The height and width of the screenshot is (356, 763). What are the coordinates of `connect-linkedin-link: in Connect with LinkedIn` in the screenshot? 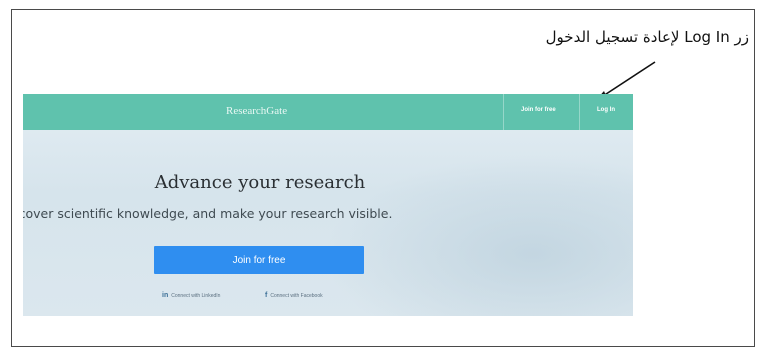 It's located at (191, 295).